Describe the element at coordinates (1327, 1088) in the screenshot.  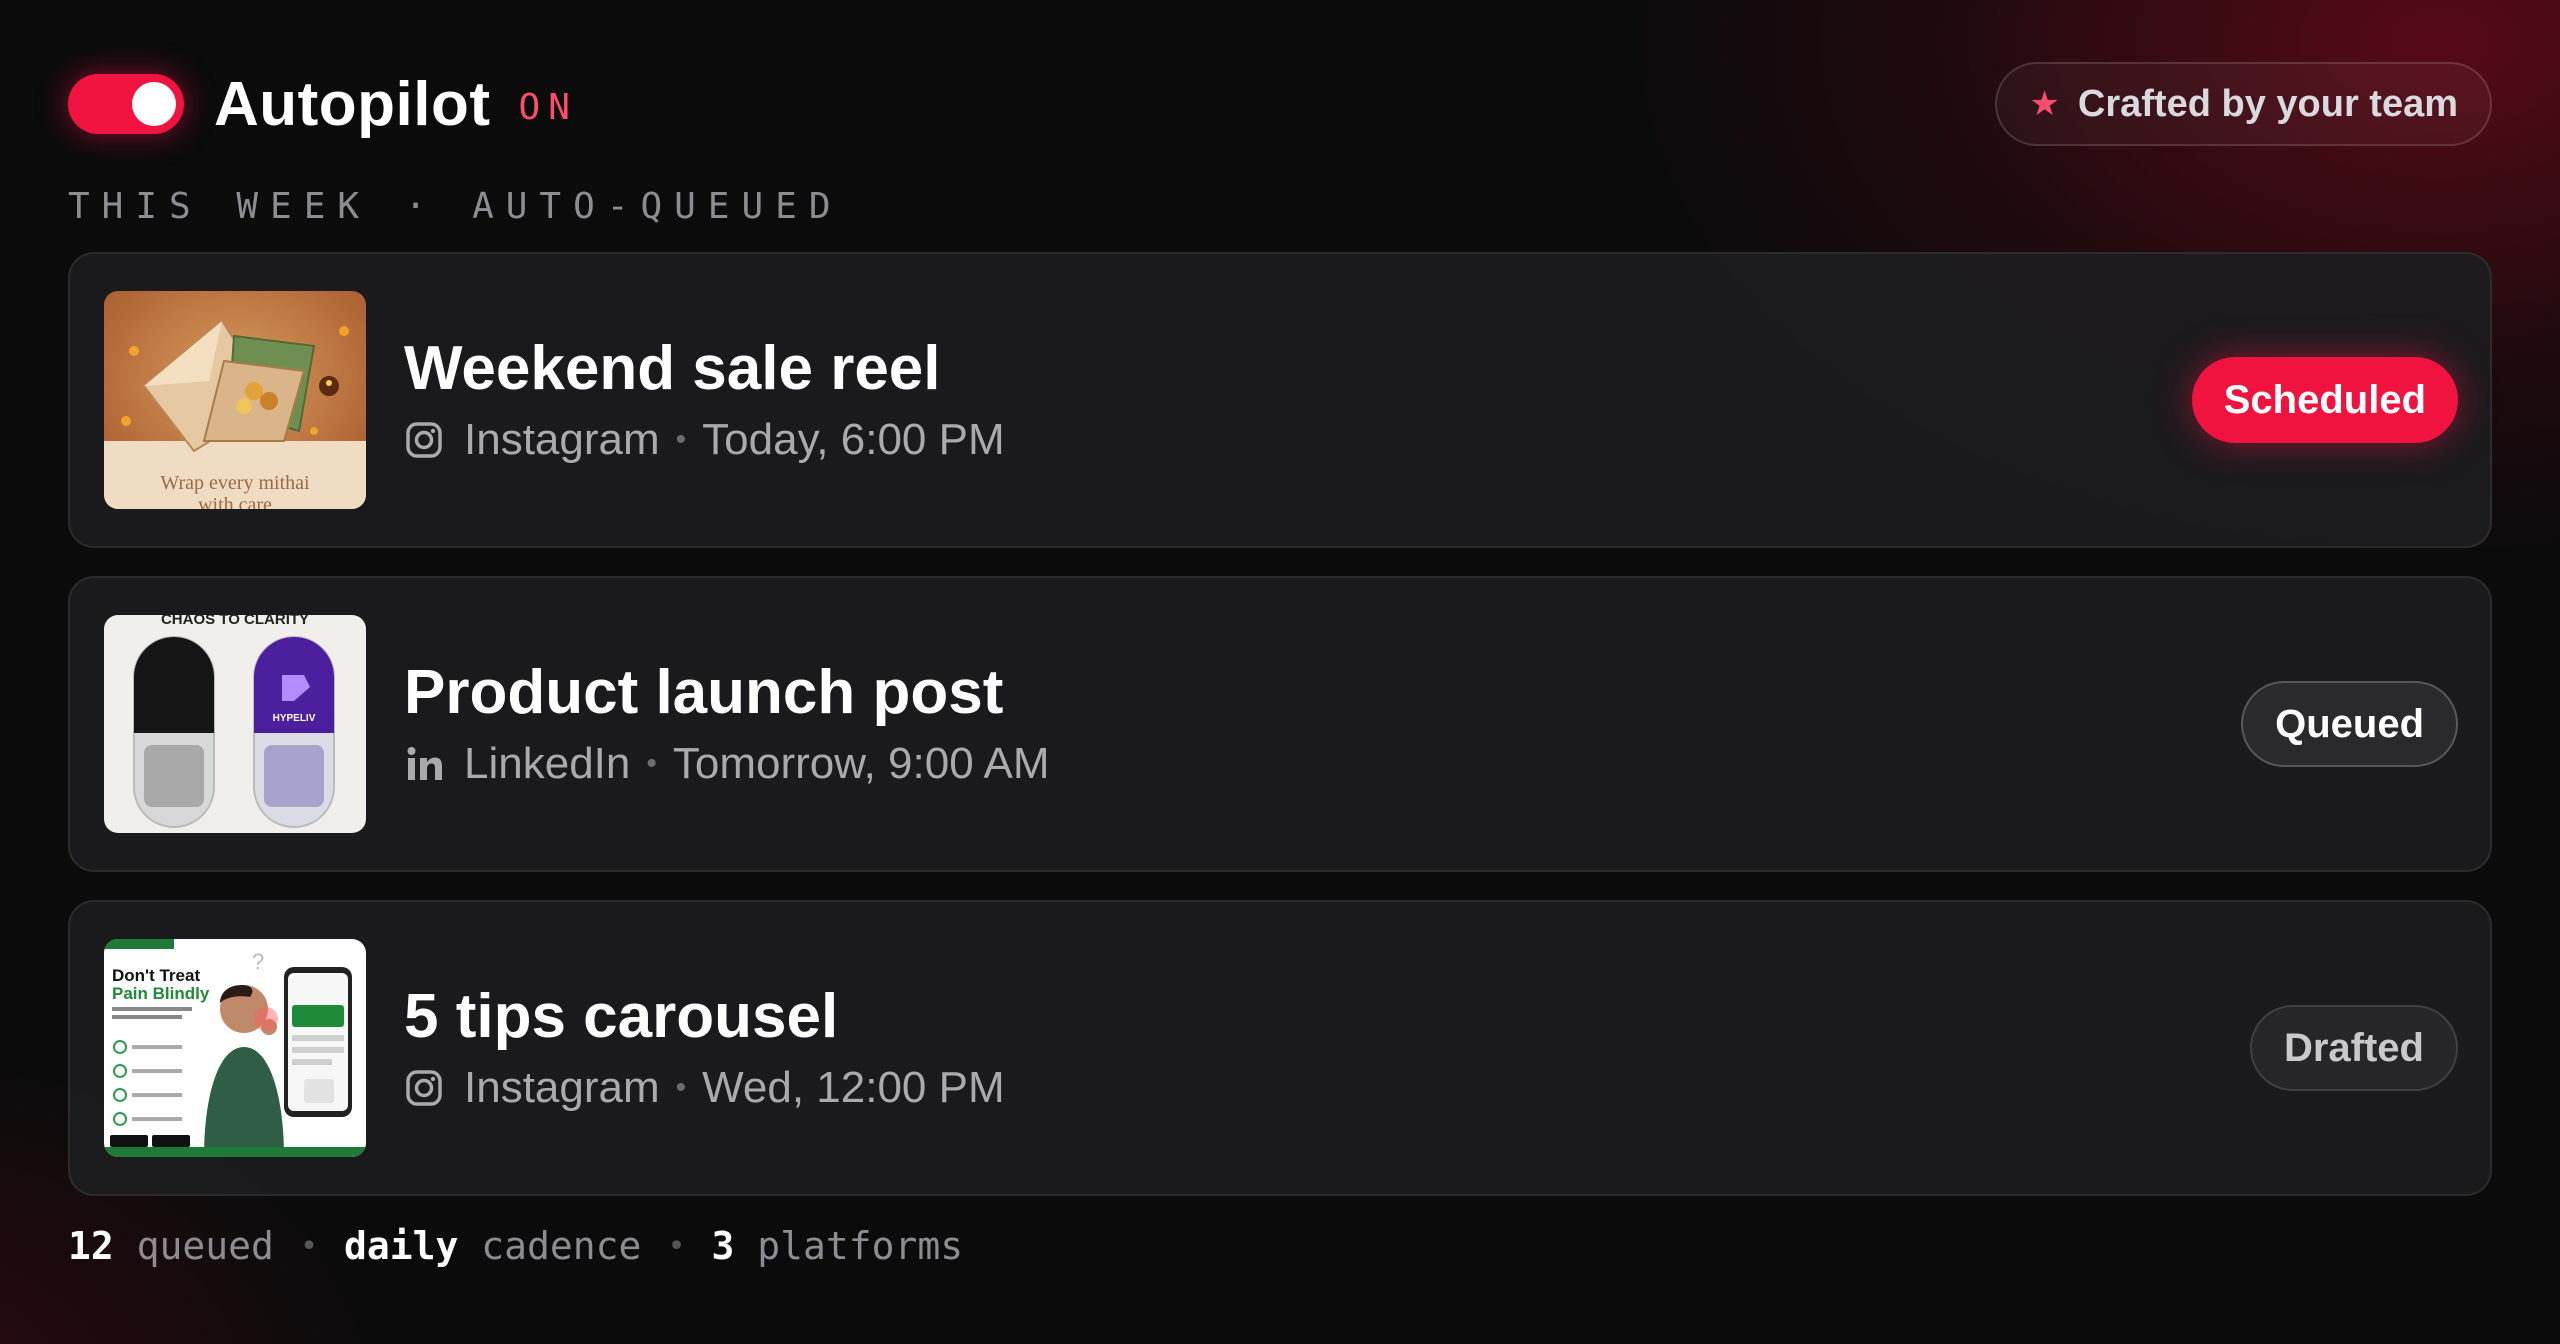
I see `post-meta: Instagram • Wed, 12:00 PM` at that location.